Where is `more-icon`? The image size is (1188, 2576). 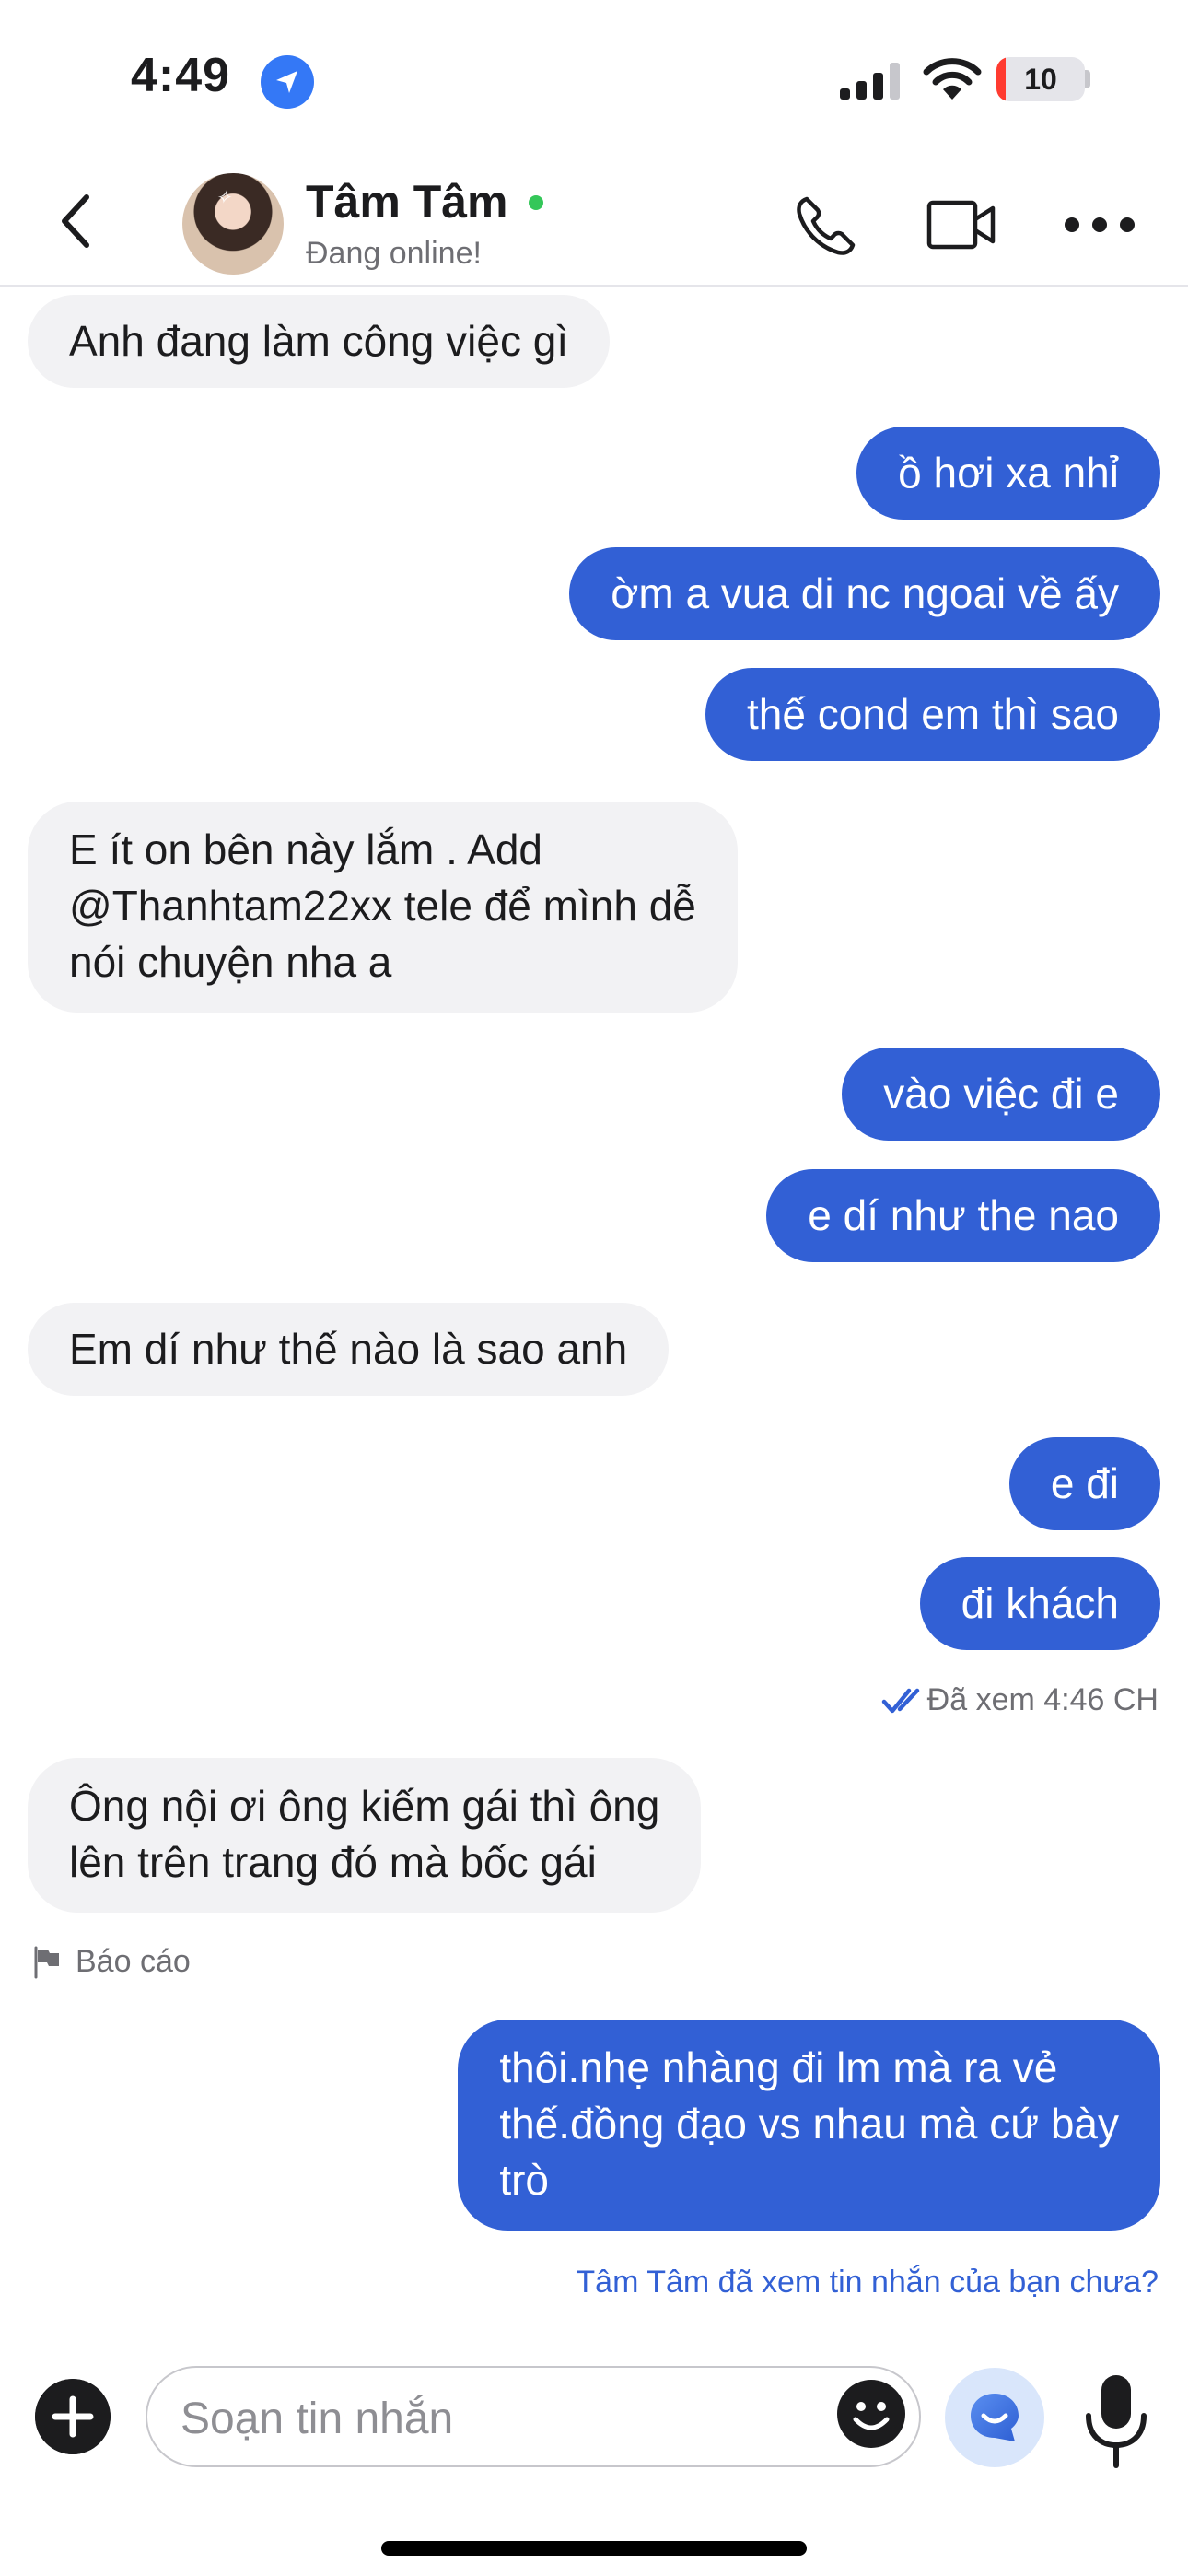 more-icon is located at coordinates (1099, 224).